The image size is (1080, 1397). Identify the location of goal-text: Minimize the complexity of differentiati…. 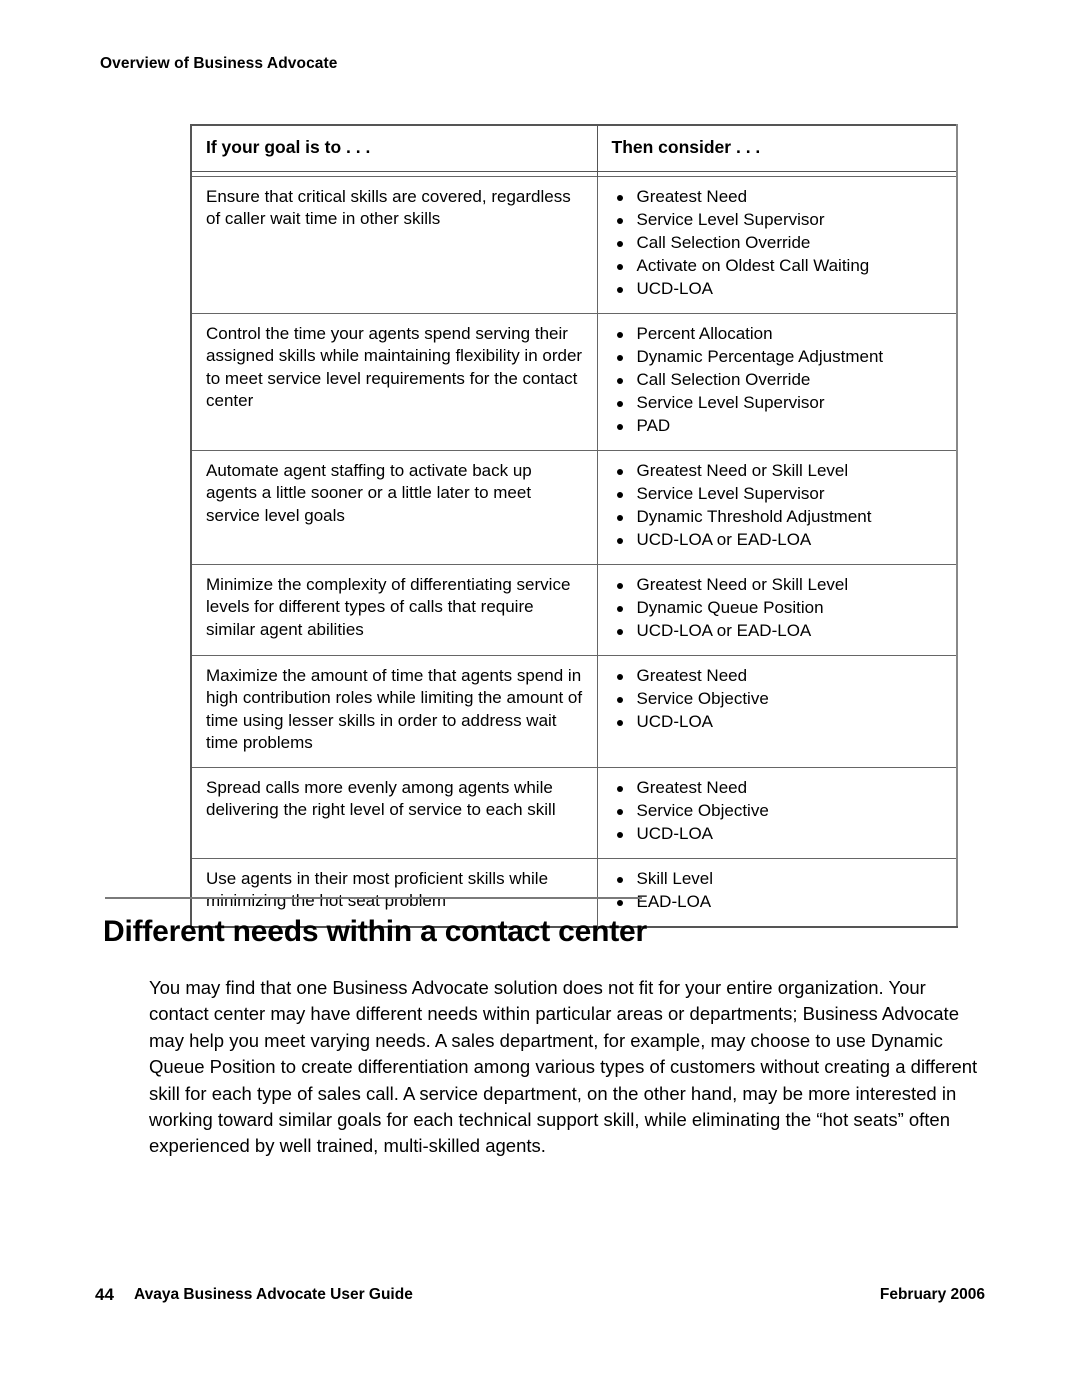
(388, 606).